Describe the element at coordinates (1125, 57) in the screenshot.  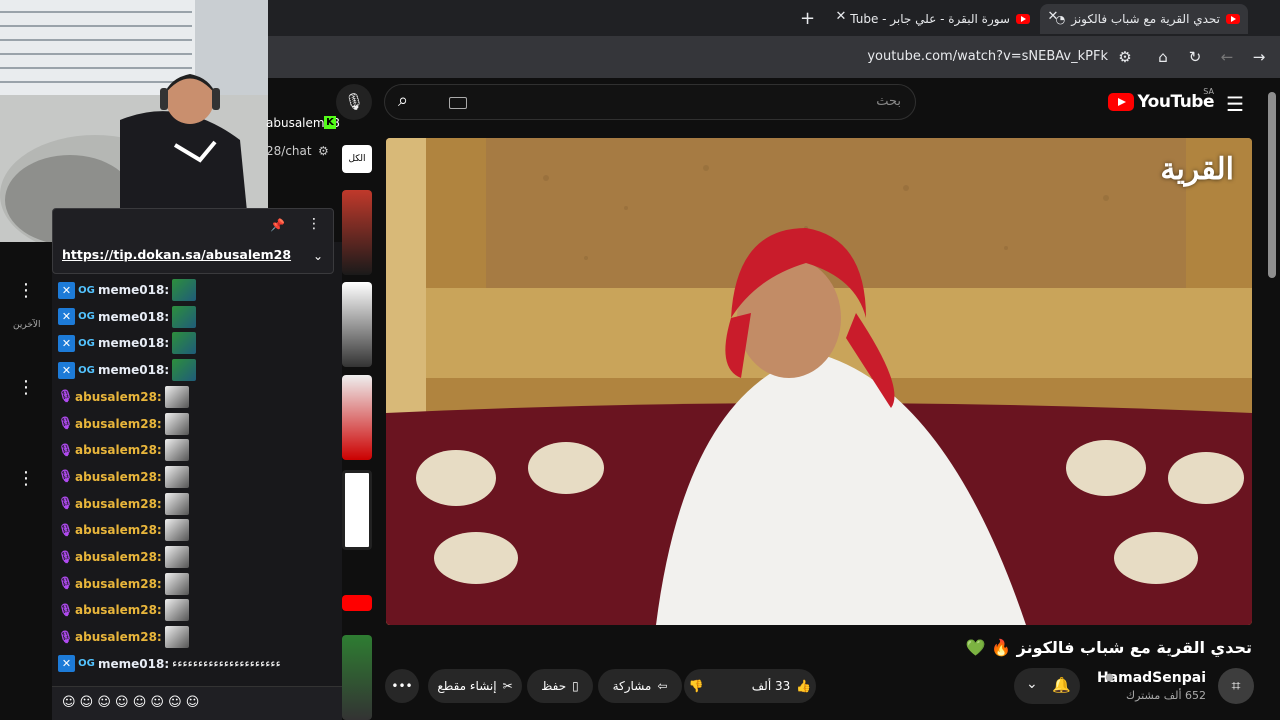
I see `site-settings-icon: ⚙` at that location.